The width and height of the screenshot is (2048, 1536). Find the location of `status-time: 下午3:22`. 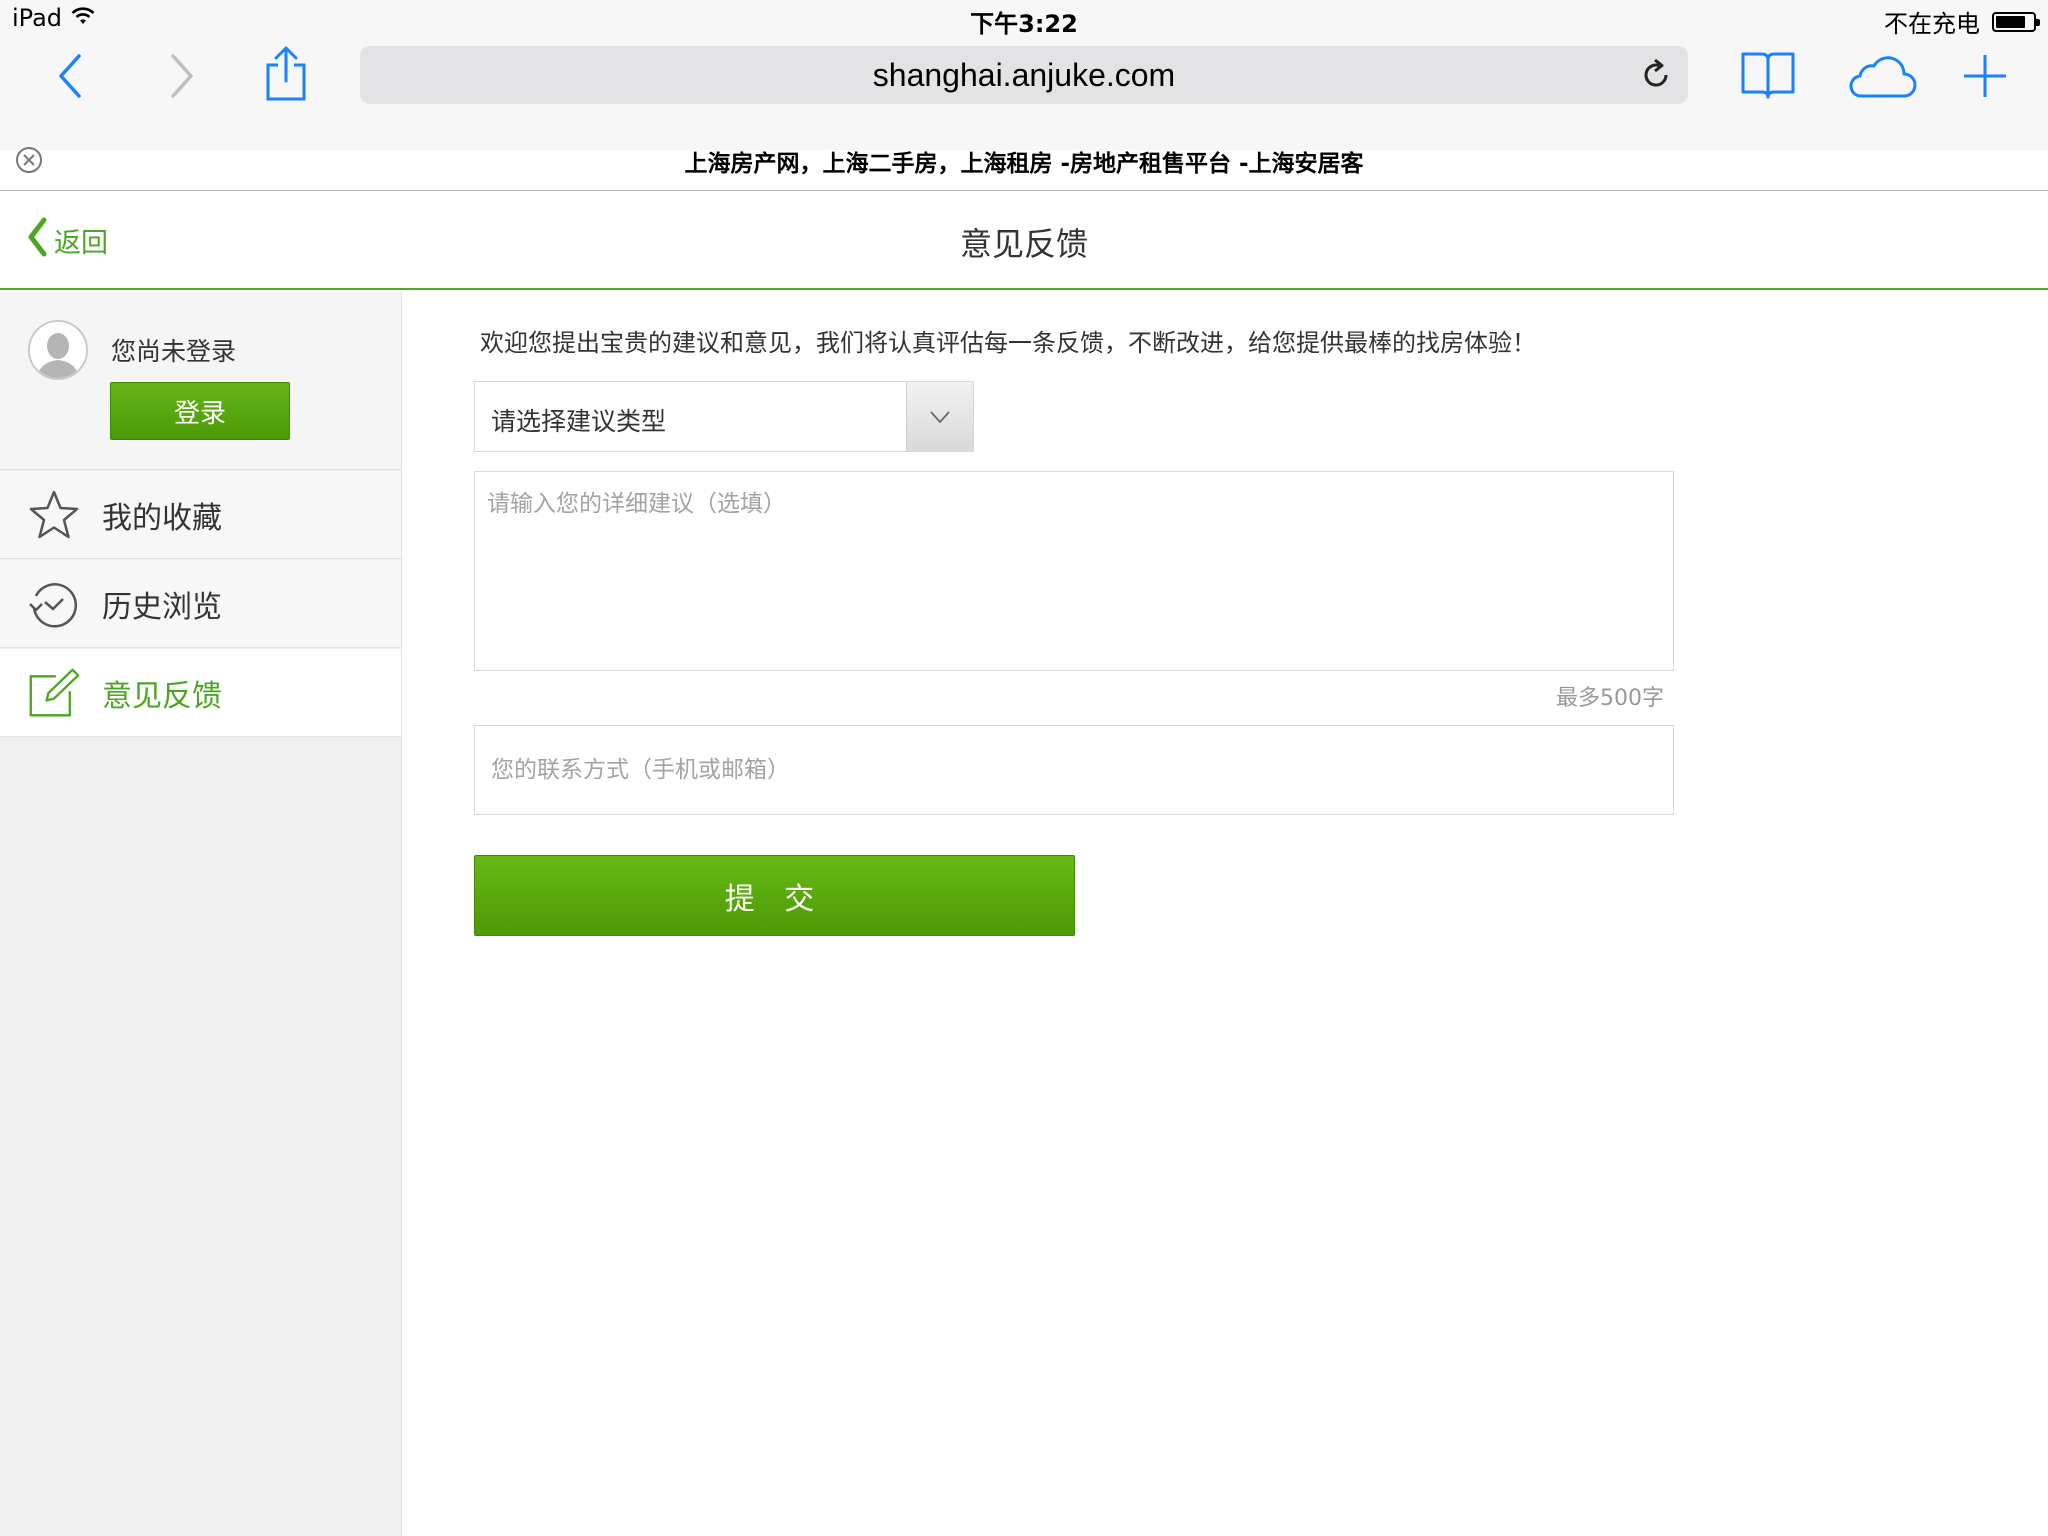

status-time: 下午3:22 is located at coordinates (1024, 24).